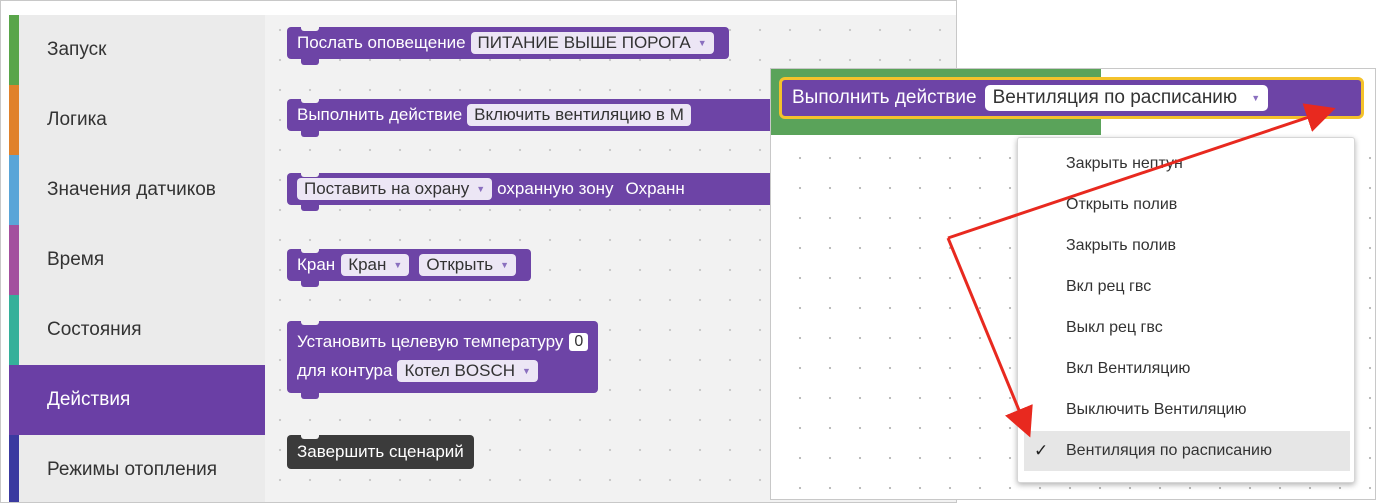  I want to click on menu-option-label: Выключить Вентиляцию, so click(1156, 409).